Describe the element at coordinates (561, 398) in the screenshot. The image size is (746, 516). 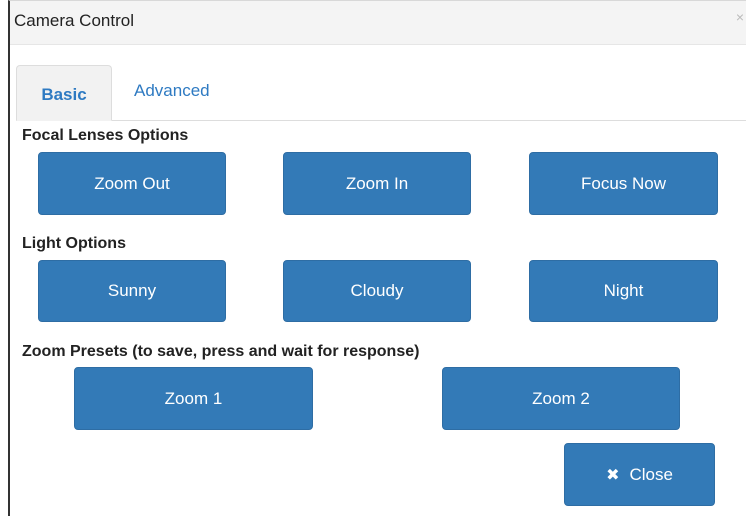
I see `zoom-2-button: Zoom 2` at that location.